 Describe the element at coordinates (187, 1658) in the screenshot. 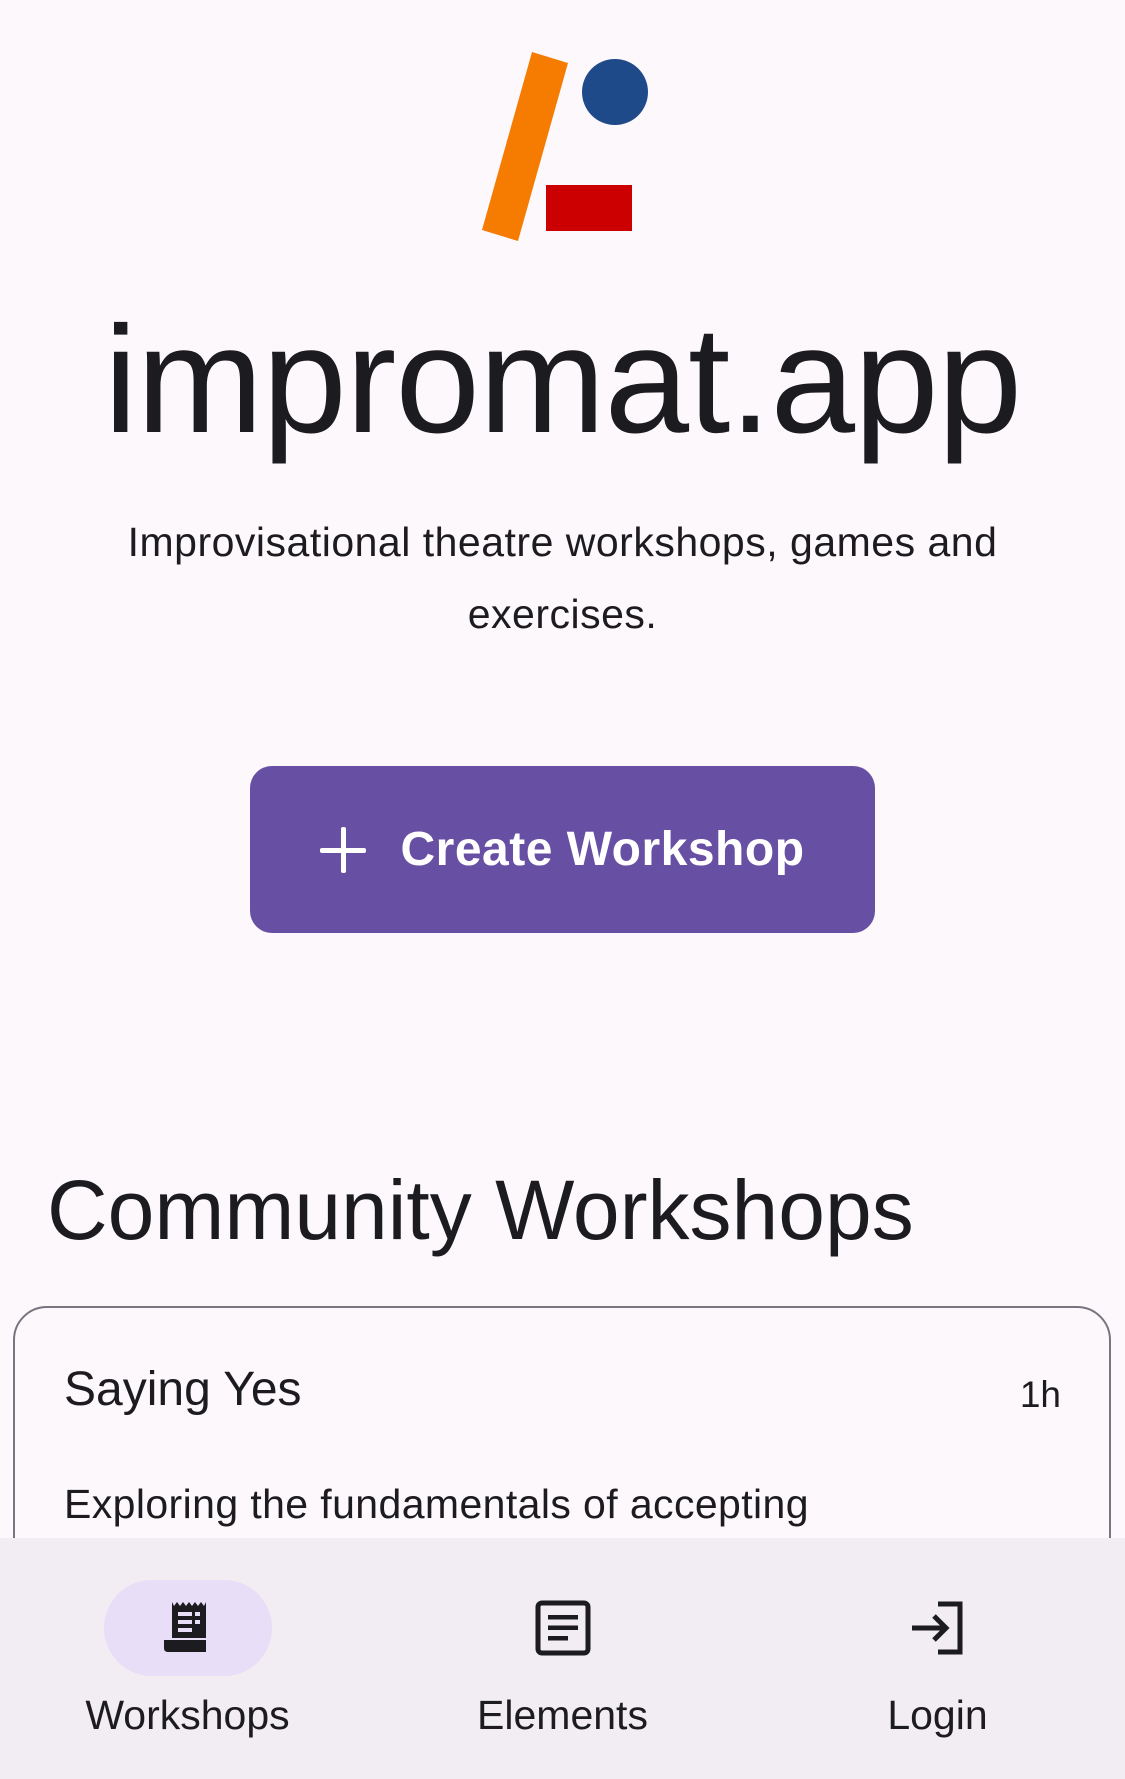

I see `nav-item-workshops: Workshops` at that location.